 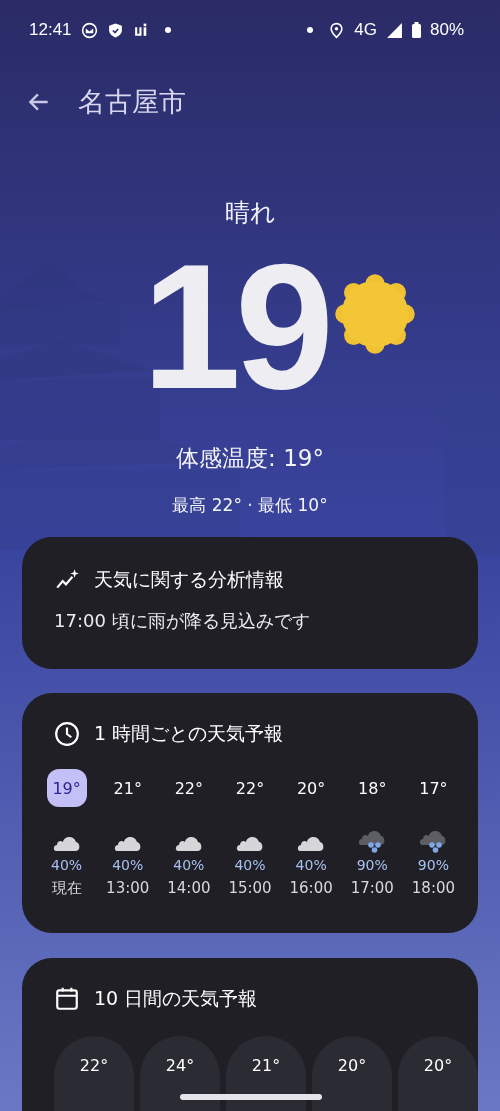 What do you see at coordinates (67, 734) in the screenshot?
I see `clock-icon` at bounding box center [67, 734].